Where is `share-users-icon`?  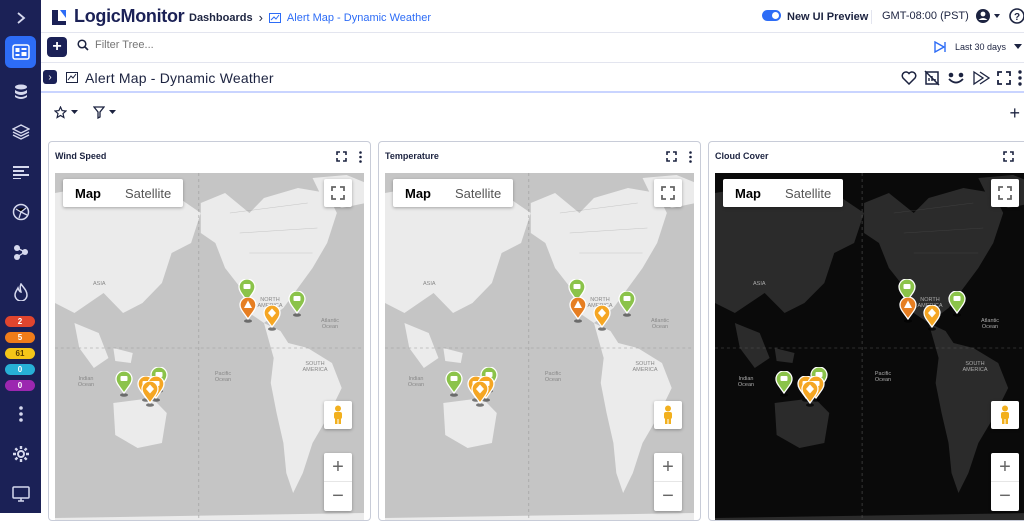
share-users-icon is located at coordinates (956, 78).